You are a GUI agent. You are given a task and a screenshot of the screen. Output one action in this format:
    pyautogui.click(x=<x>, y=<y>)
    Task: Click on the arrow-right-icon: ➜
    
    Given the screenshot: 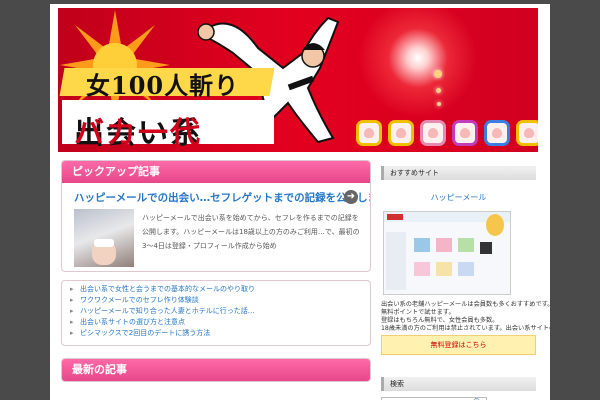 What is the action you would take?
    pyautogui.click(x=351, y=197)
    